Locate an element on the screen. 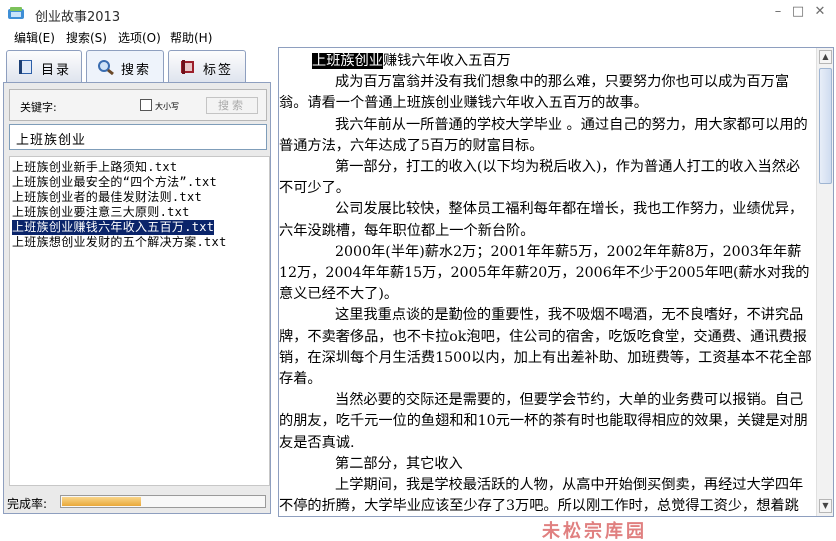 The width and height of the screenshot is (836, 541). menu-options: 选项(O) is located at coordinates (139, 37).